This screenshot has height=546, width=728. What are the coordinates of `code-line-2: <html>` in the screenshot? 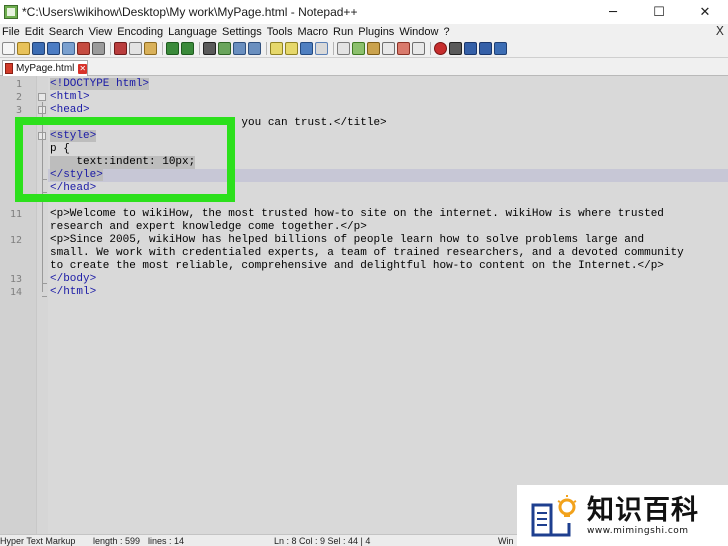 It's located at (70, 97).